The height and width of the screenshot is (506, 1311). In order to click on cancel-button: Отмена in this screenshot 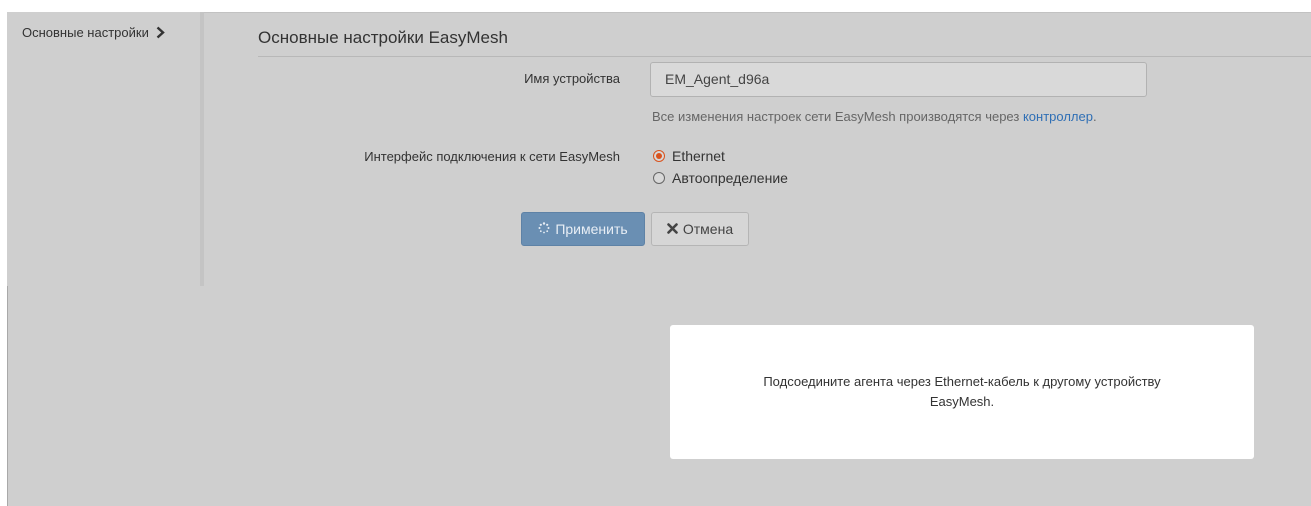, I will do `click(700, 229)`.